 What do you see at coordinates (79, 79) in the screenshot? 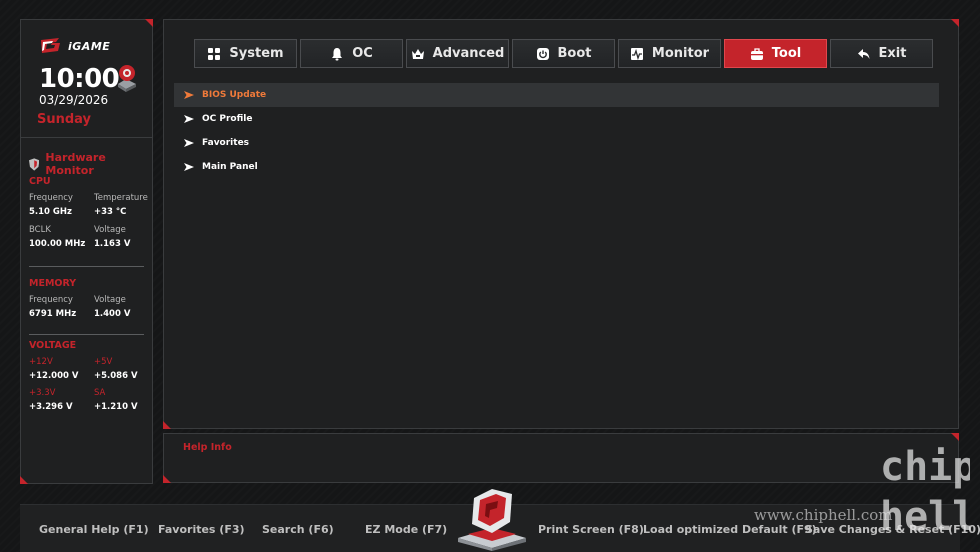
I see `clock-time: 10:00` at bounding box center [79, 79].